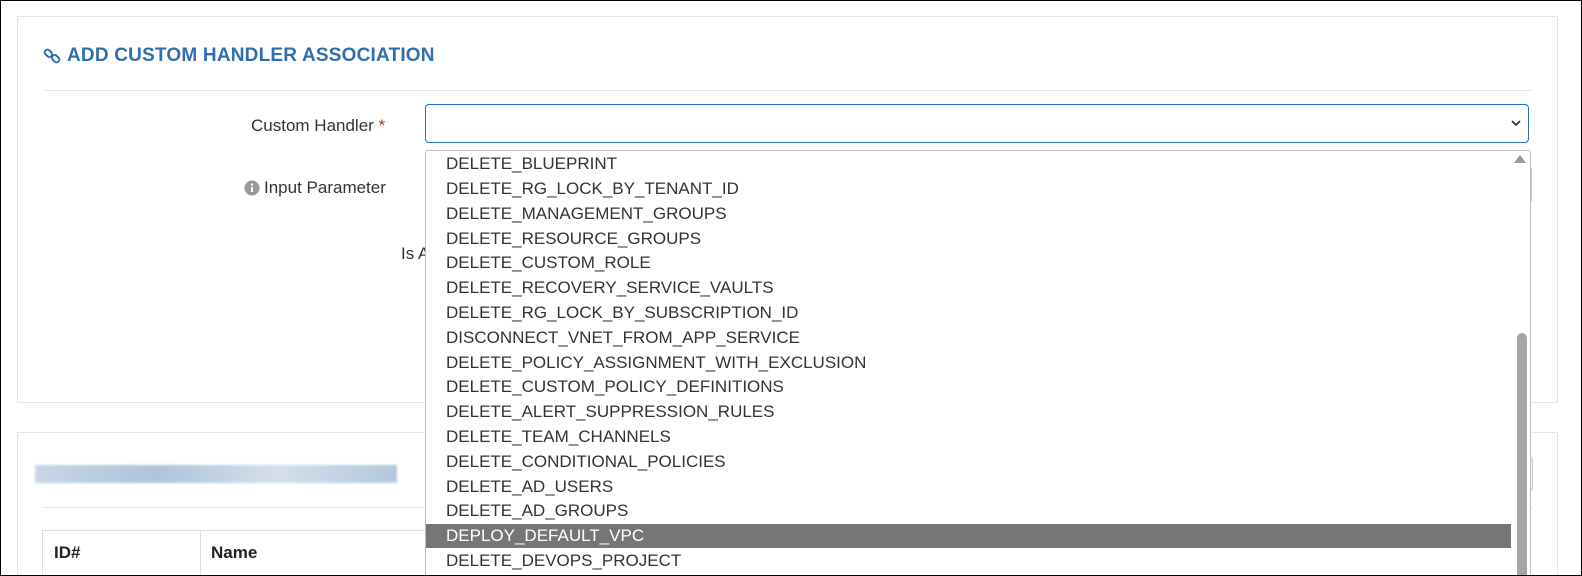  What do you see at coordinates (1516, 123) in the screenshot?
I see `chevron-down-icon` at bounding box center [1516, 123].